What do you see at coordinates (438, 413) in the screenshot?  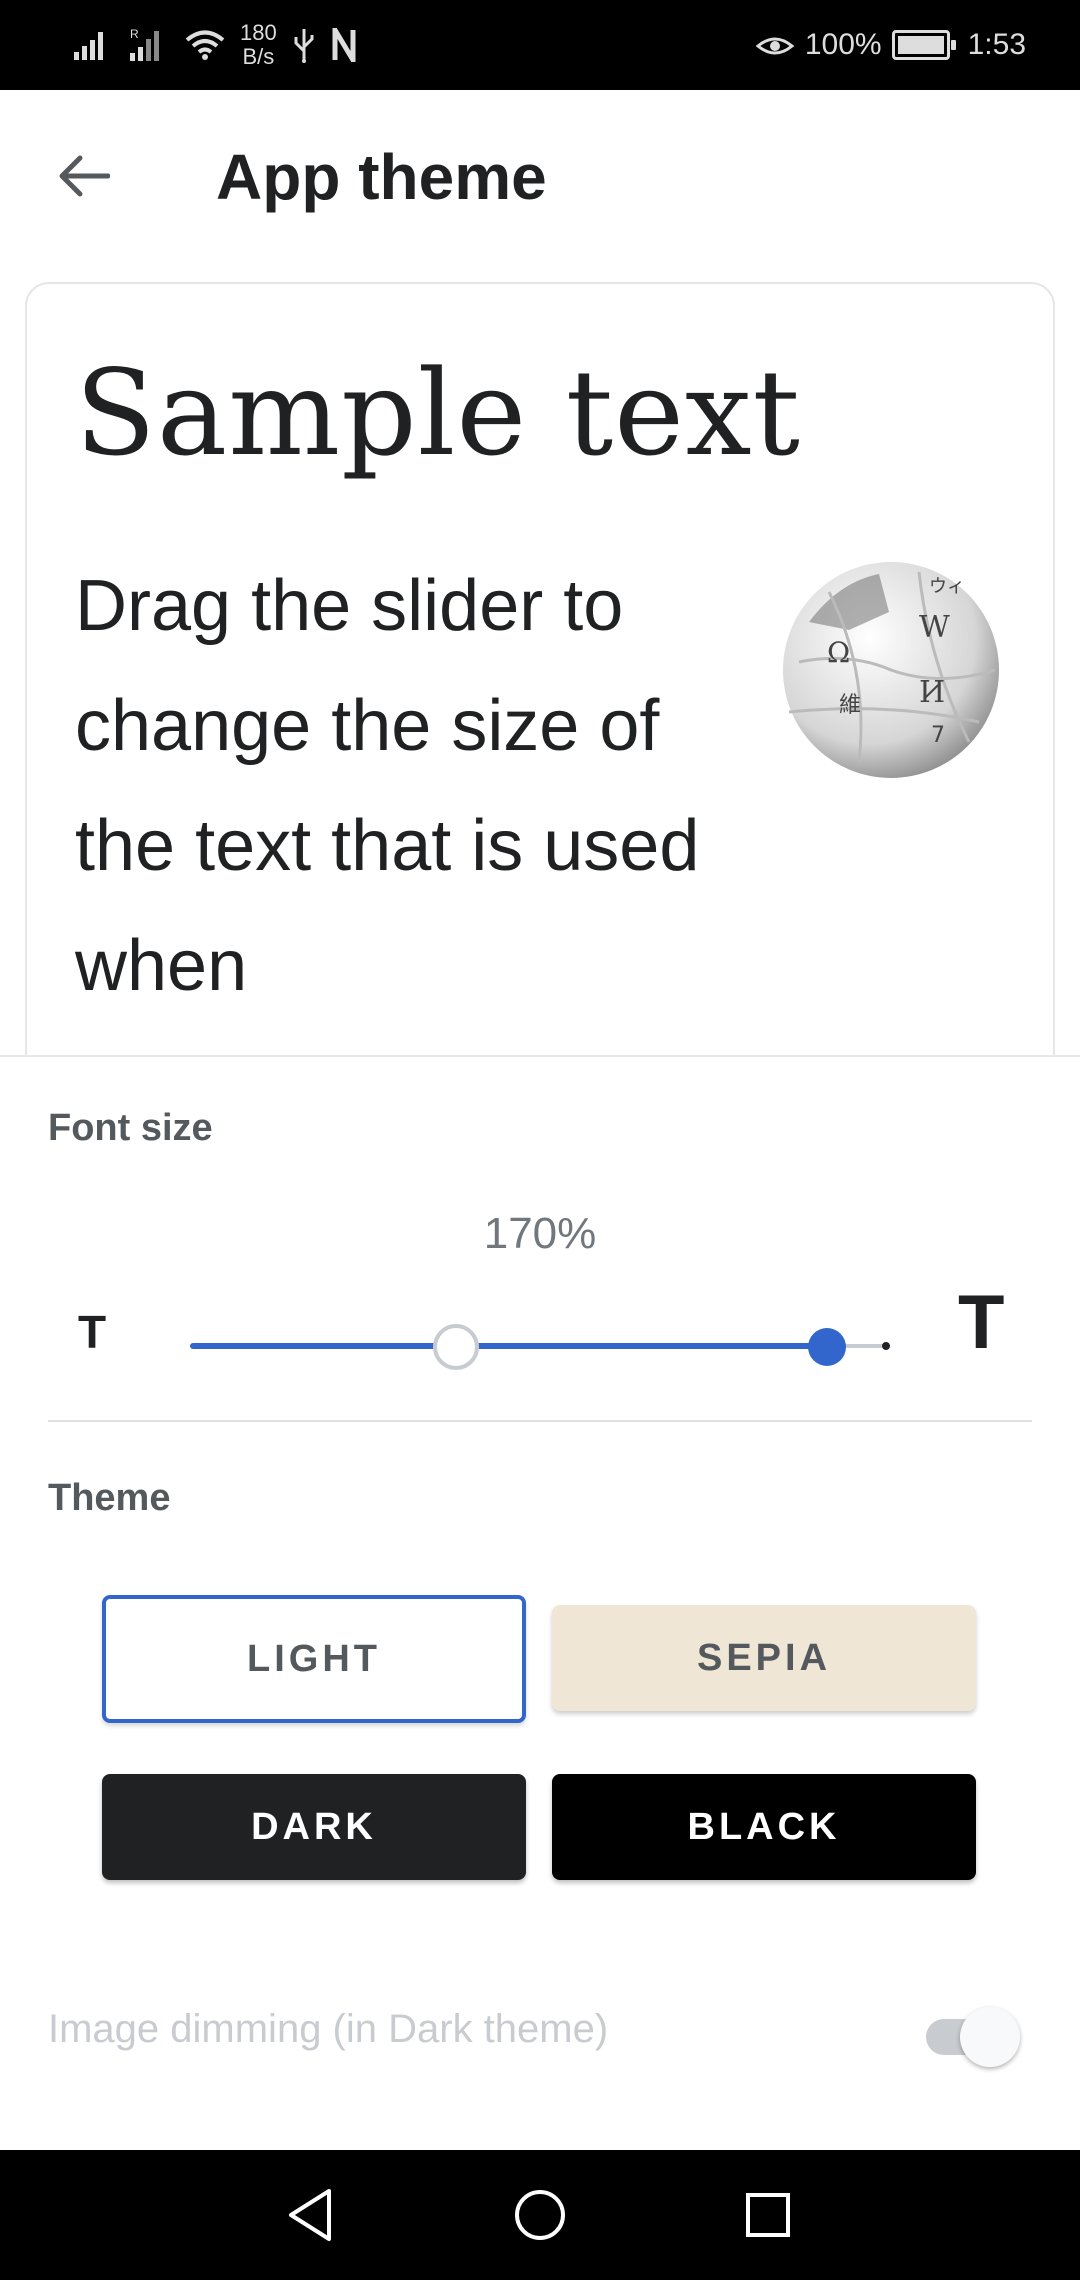 I see `sample-title: Sample text` at bounding box center [438, 413].